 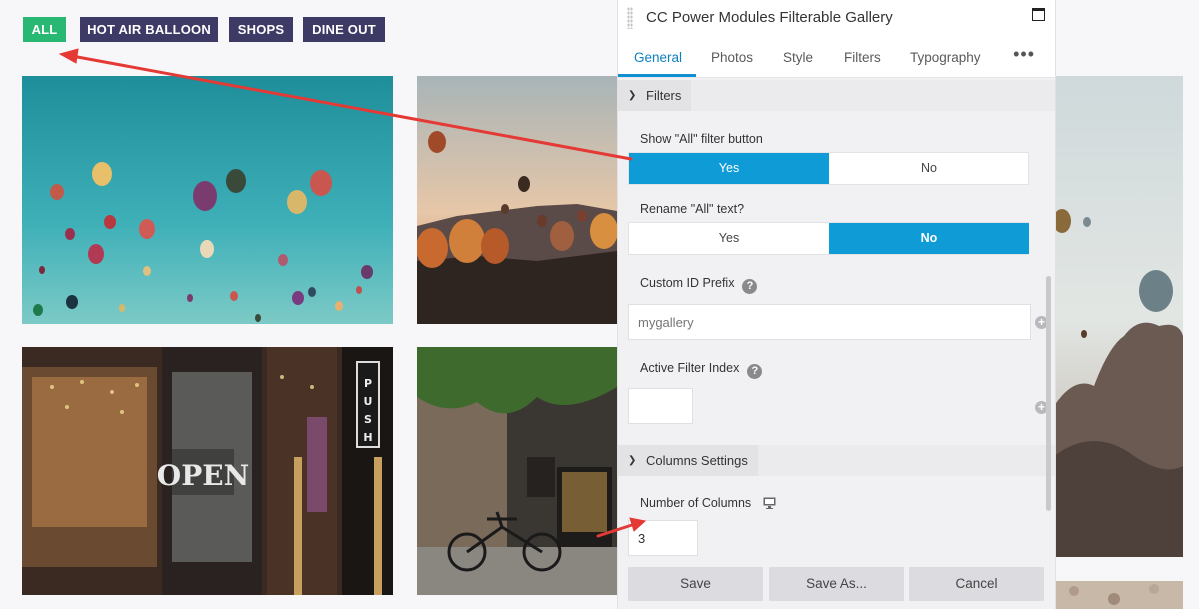 What do you see at coordinates (729, 238) in the screenshot?
I see `rename-all-yes-option: Yes` at bounding box center [729, 238].